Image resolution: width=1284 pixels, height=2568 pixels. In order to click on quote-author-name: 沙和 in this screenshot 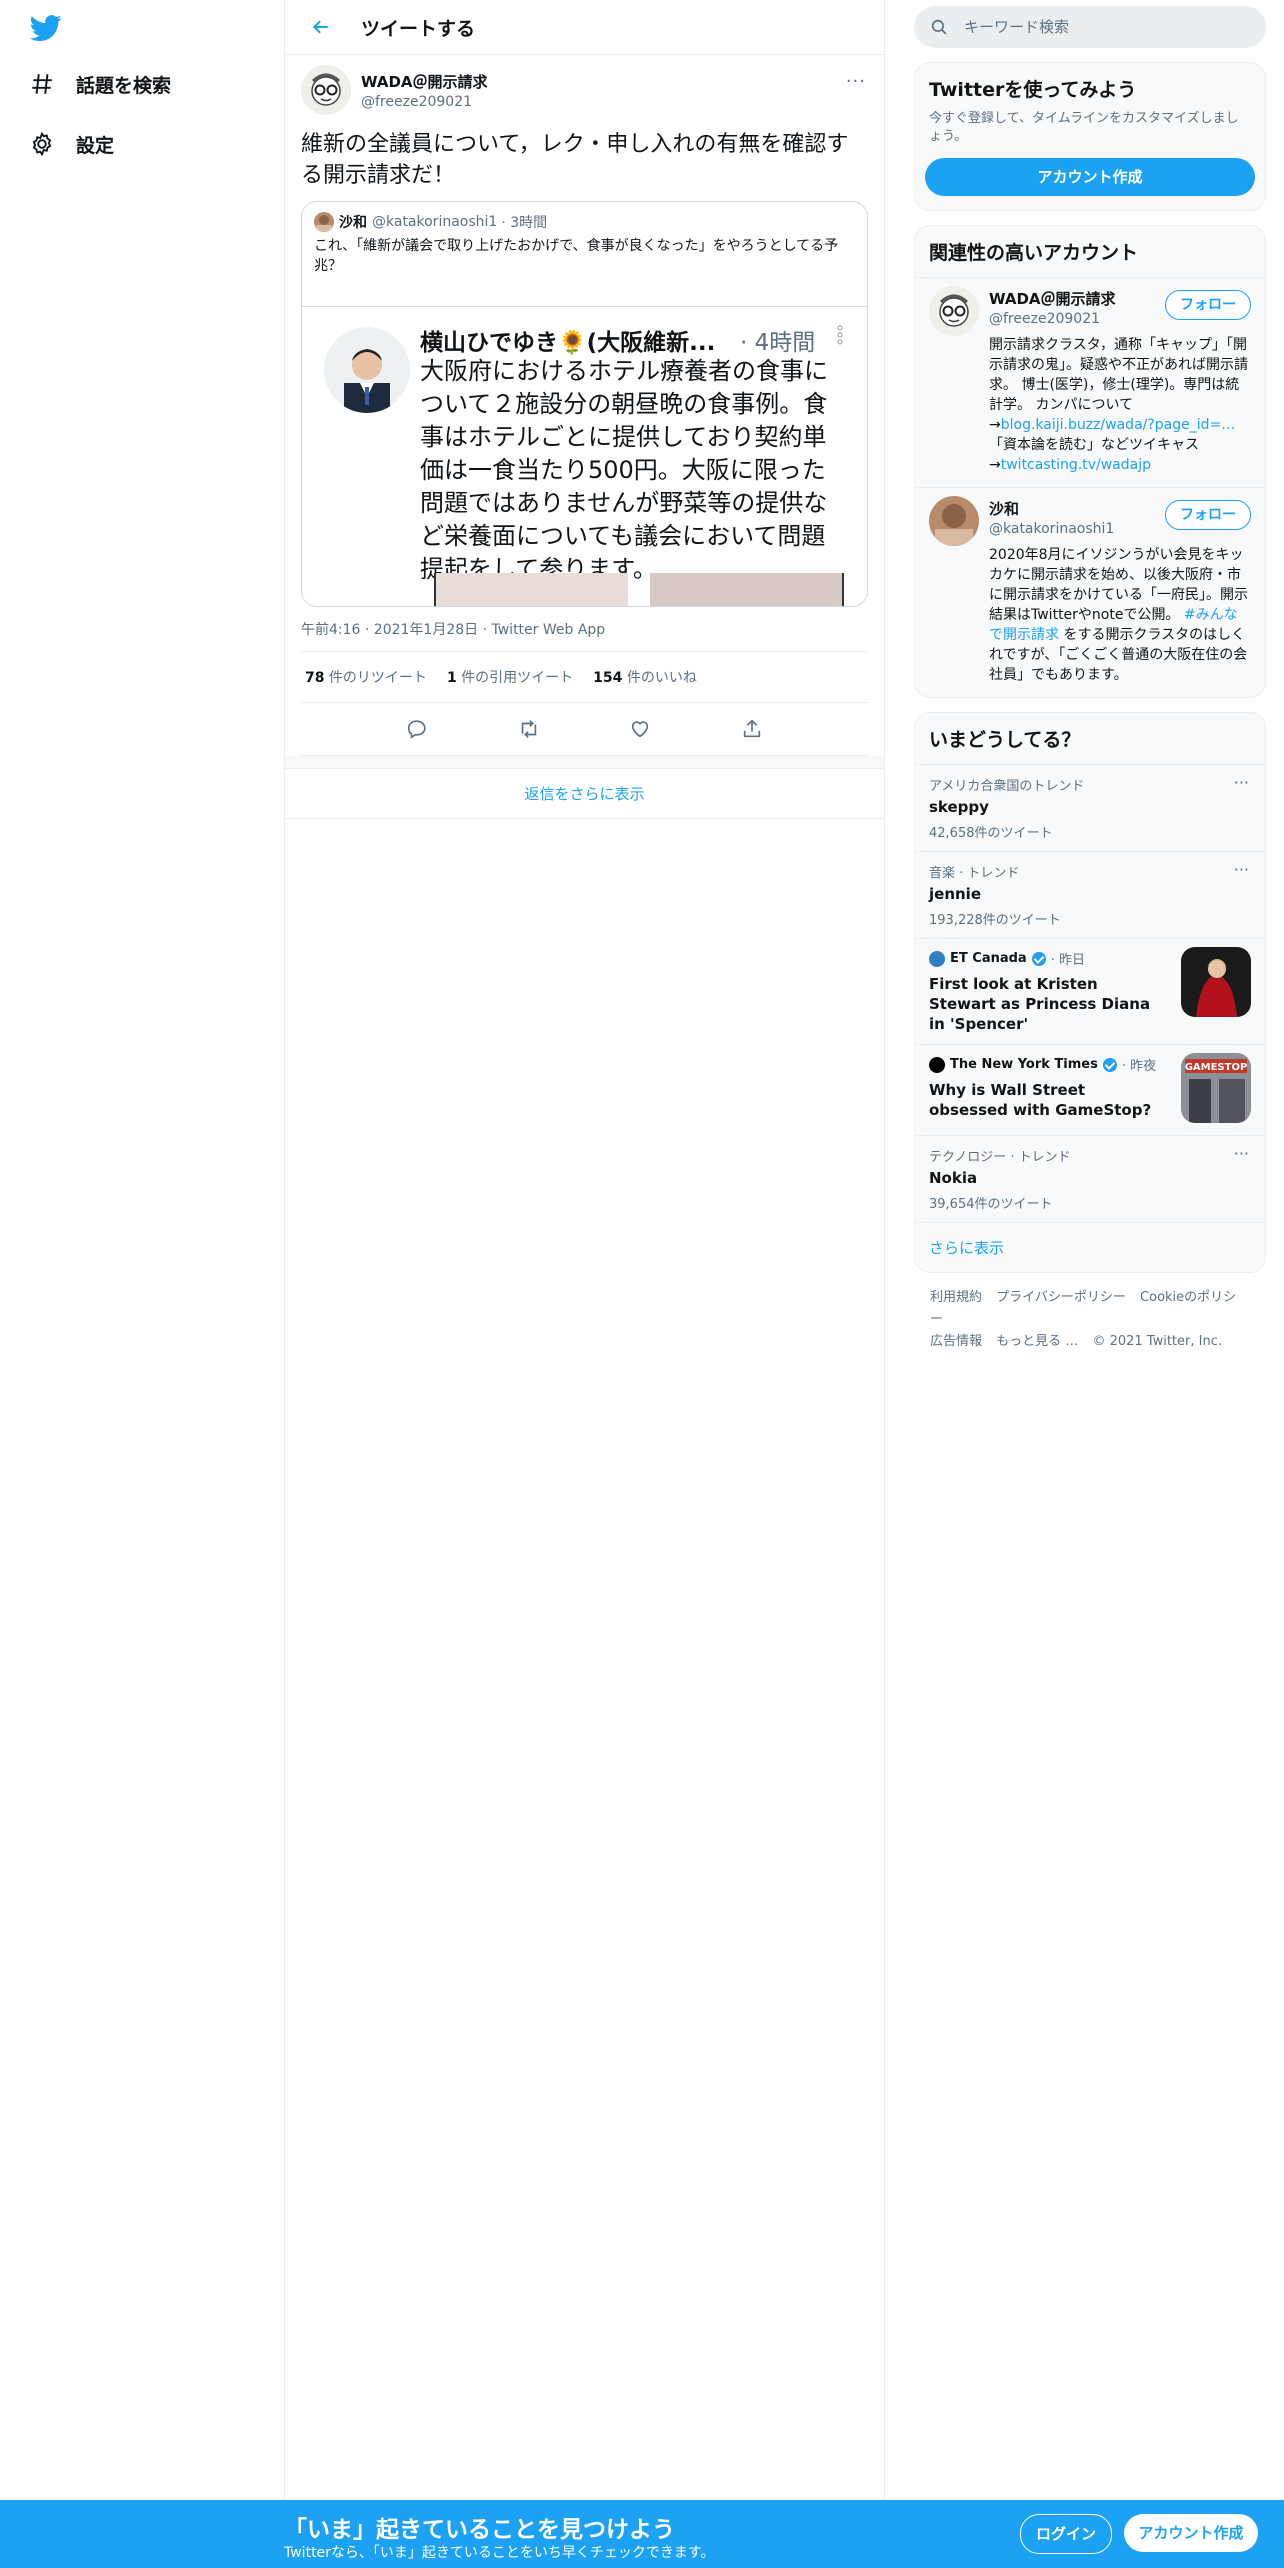, I will do `click(353, 223)`.